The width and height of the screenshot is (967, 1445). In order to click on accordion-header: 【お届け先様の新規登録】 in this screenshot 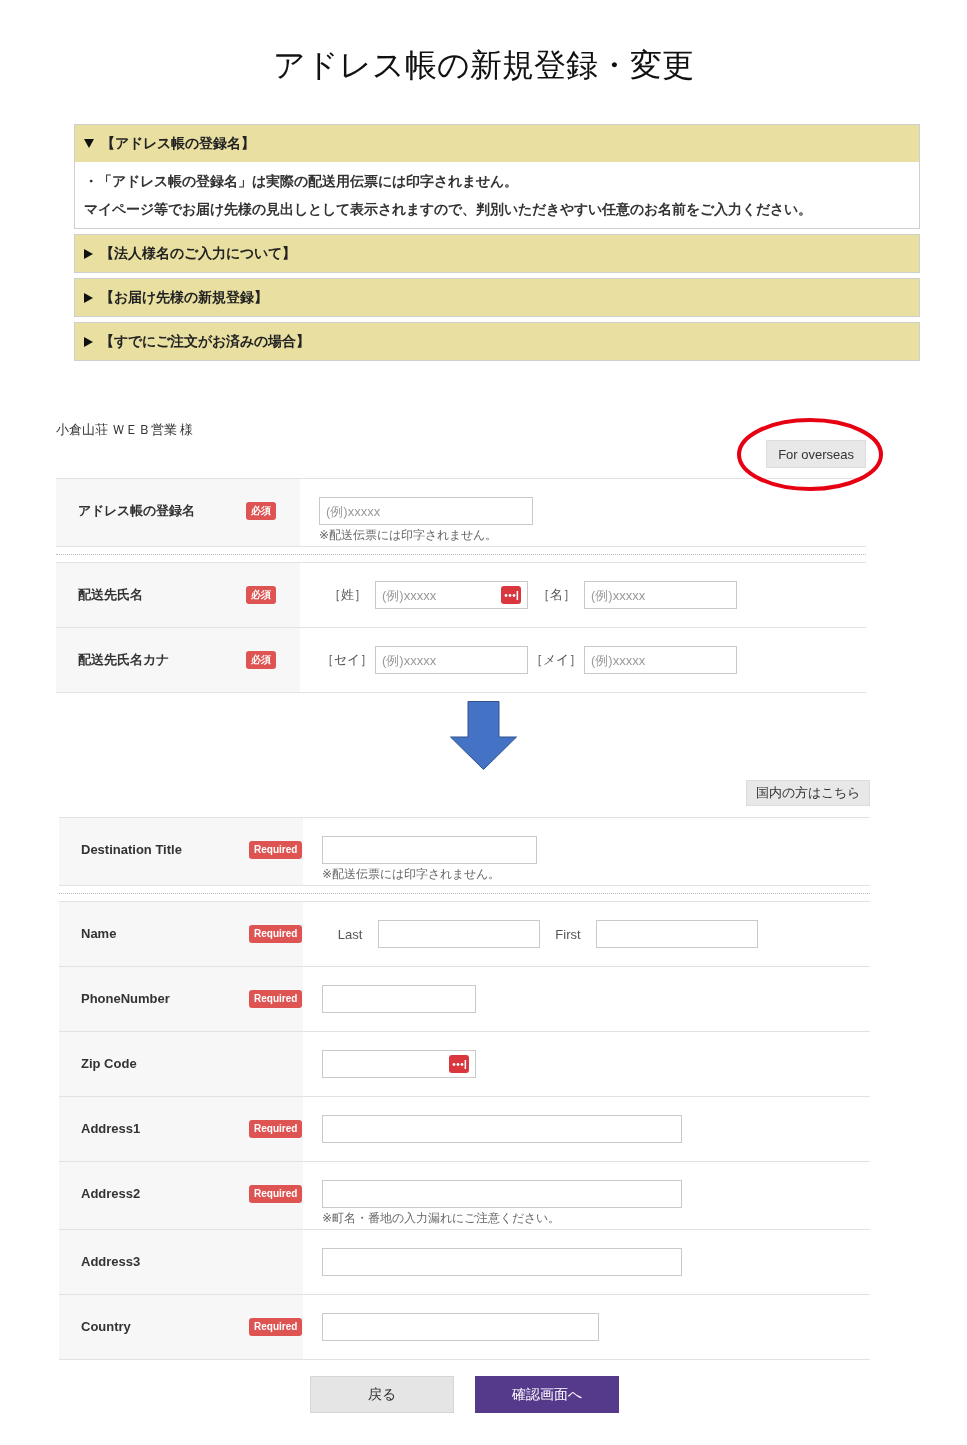, I will do `click(497, 297)`.